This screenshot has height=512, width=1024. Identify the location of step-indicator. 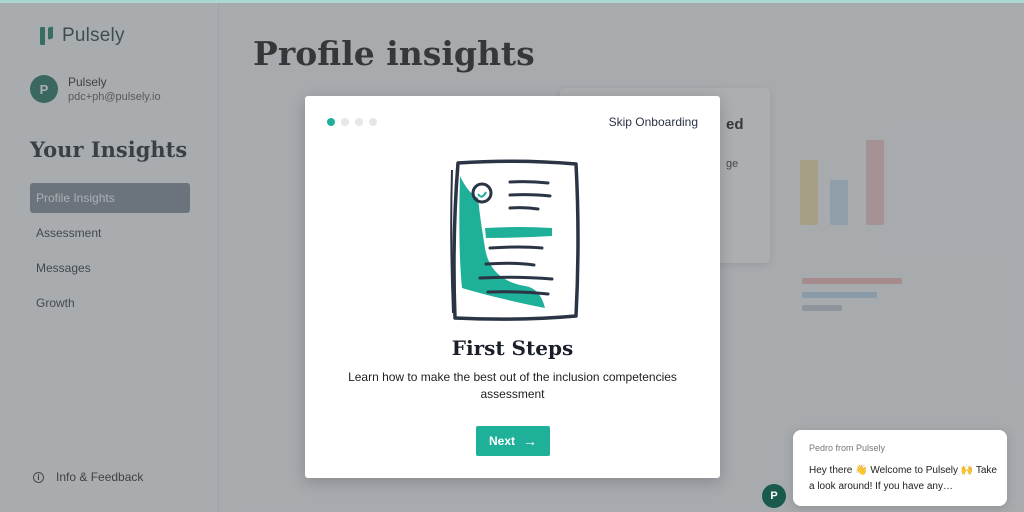
(355, 122).